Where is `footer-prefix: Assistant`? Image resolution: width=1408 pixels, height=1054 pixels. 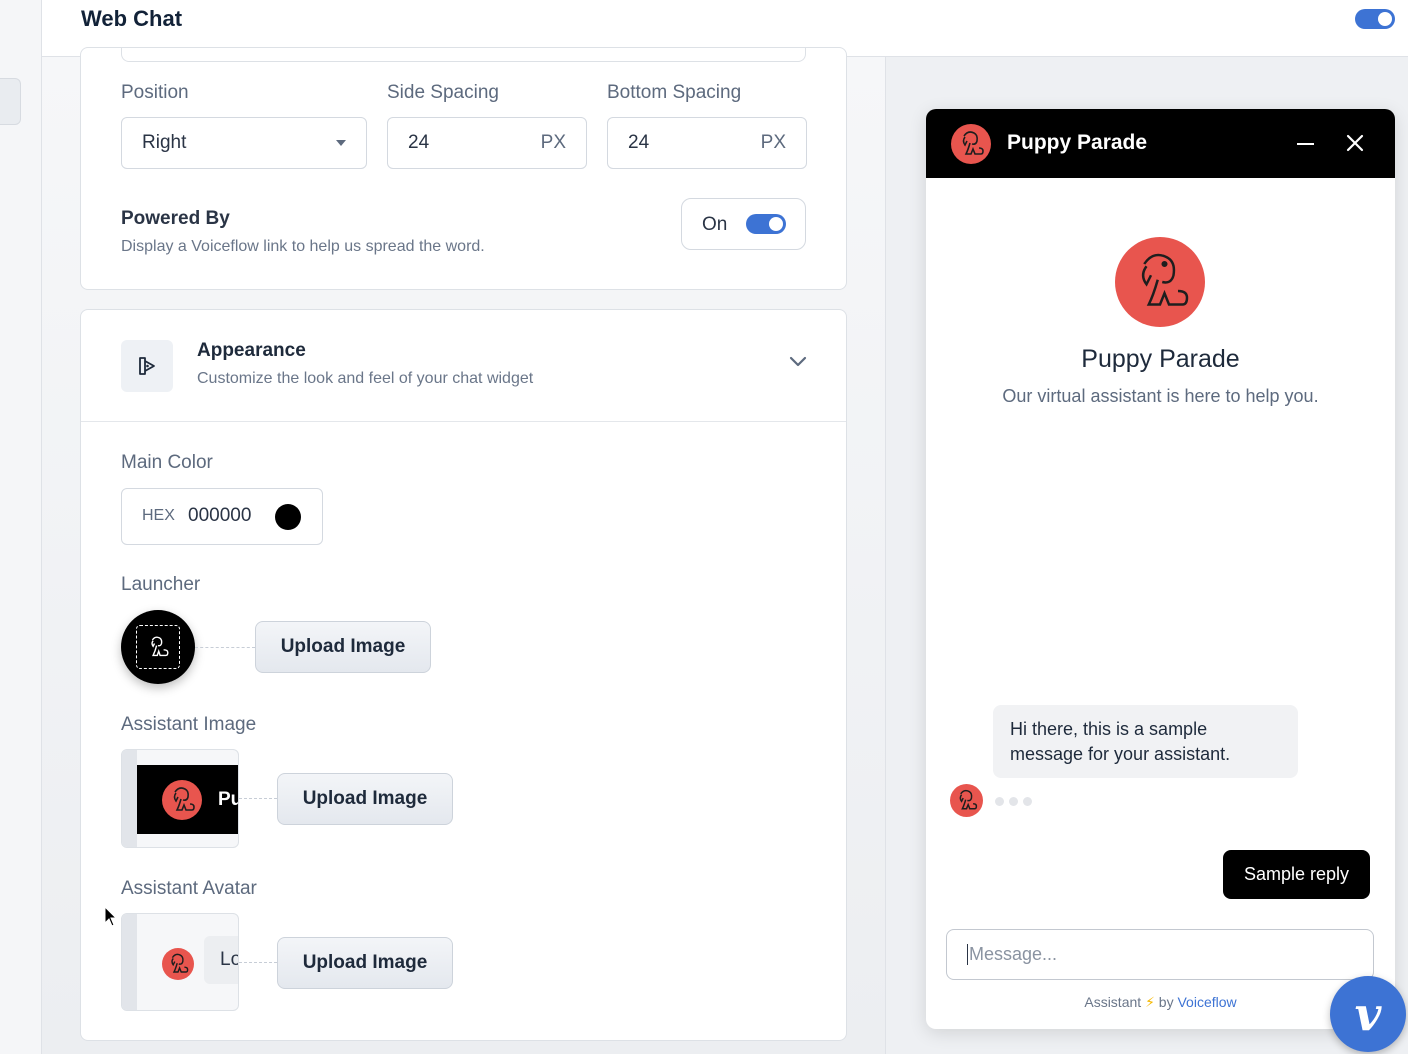 footer-prefix: Assistant is located at coordinates (1113, 1002).